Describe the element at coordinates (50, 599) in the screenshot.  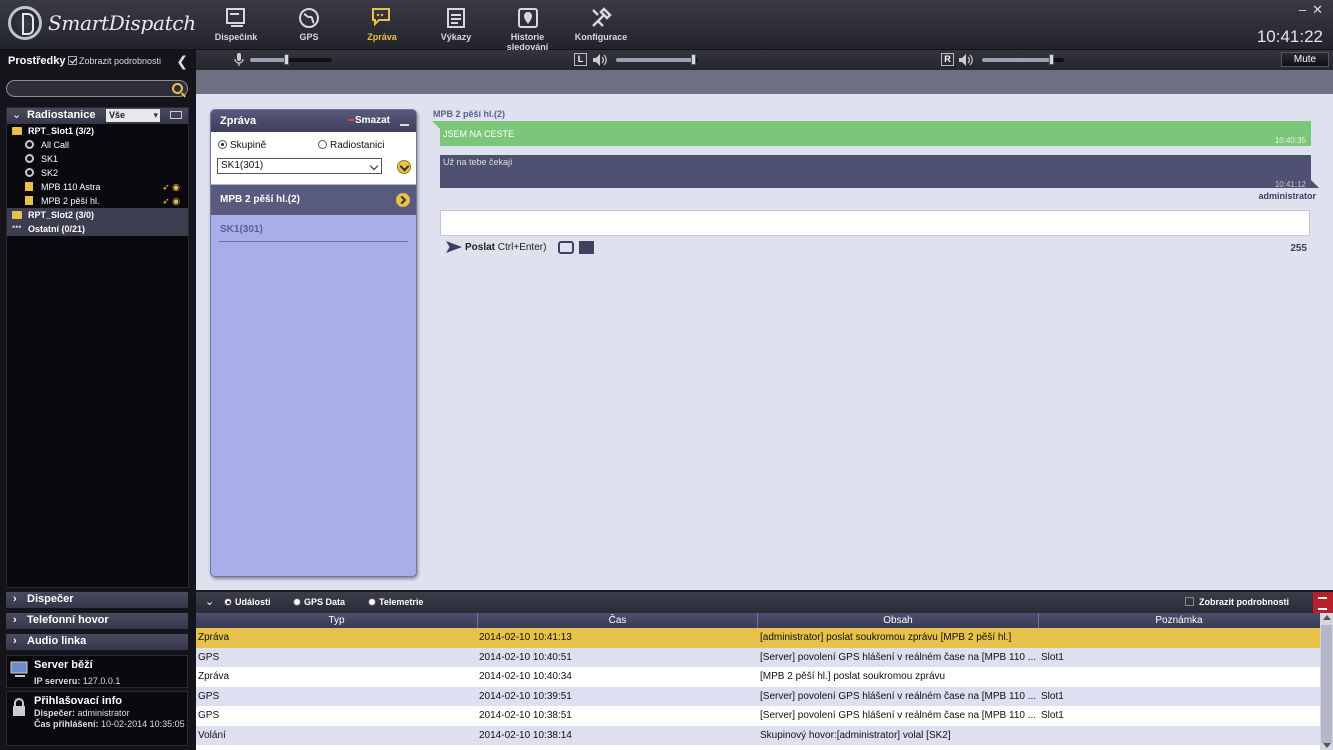
I see `section-label: Dispečer` at that location.